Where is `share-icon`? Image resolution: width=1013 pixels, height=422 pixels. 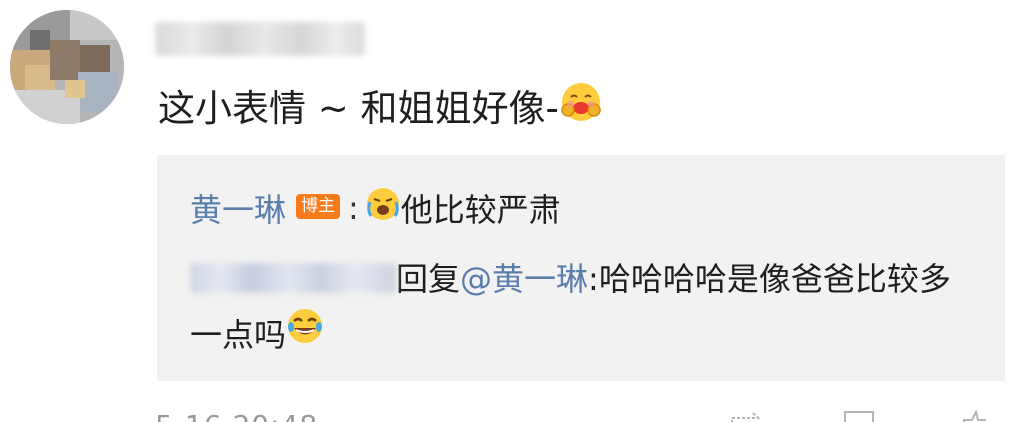 share-icon is located at coordinates (747, 416).